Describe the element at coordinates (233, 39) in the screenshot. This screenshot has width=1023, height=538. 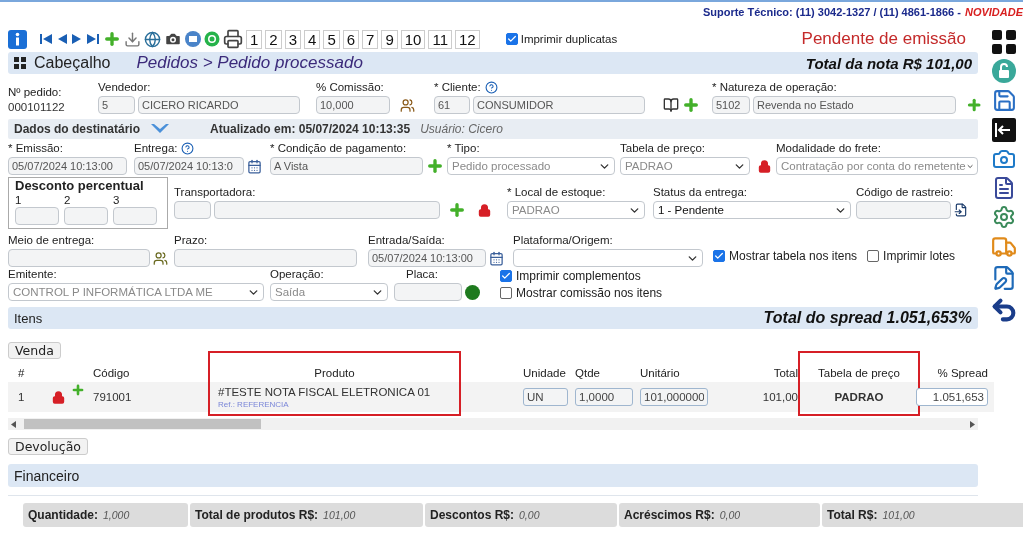
I see `printer-icon` at that location.